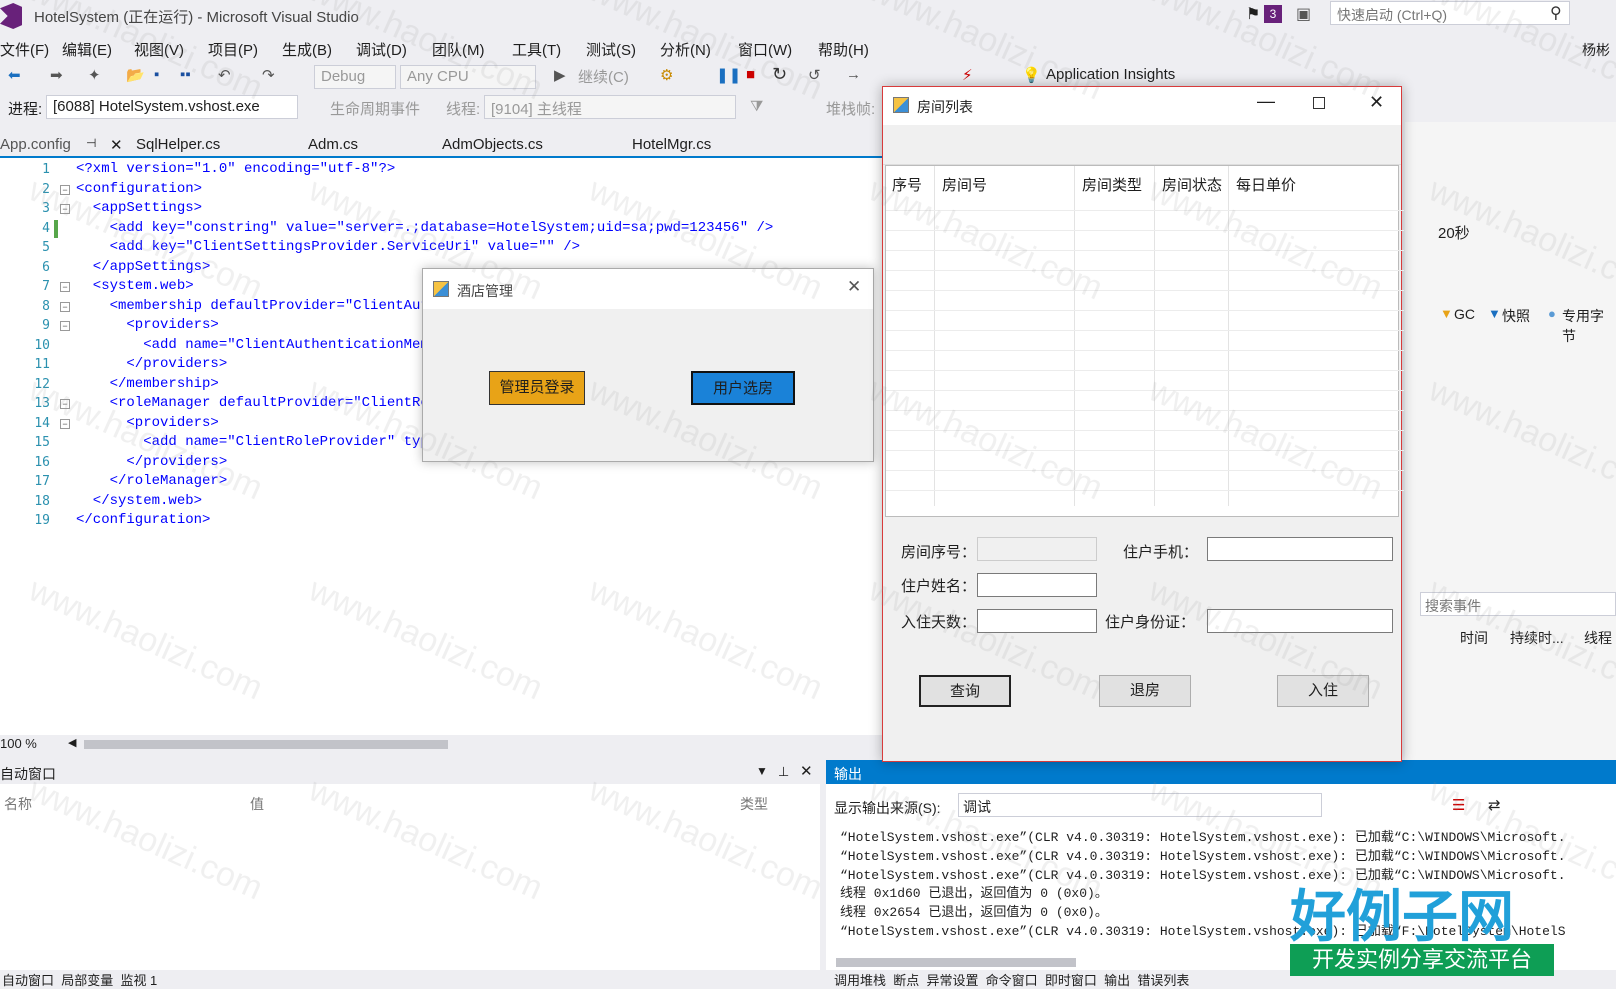 This screenshot has height=989, width=1616. What do you see at coordinates (1140, 805) in the screenshot?
I see `output-source-select: 调试` at bounding box center [1140, 805].